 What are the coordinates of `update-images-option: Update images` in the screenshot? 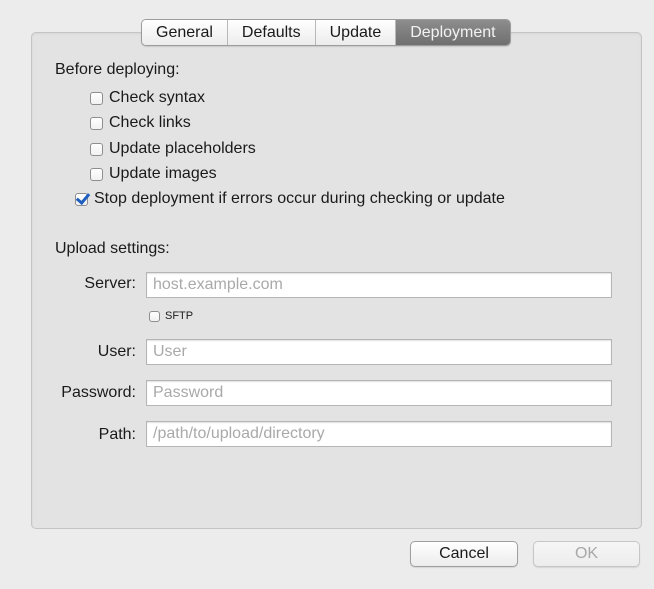 It's located at (153, 174).